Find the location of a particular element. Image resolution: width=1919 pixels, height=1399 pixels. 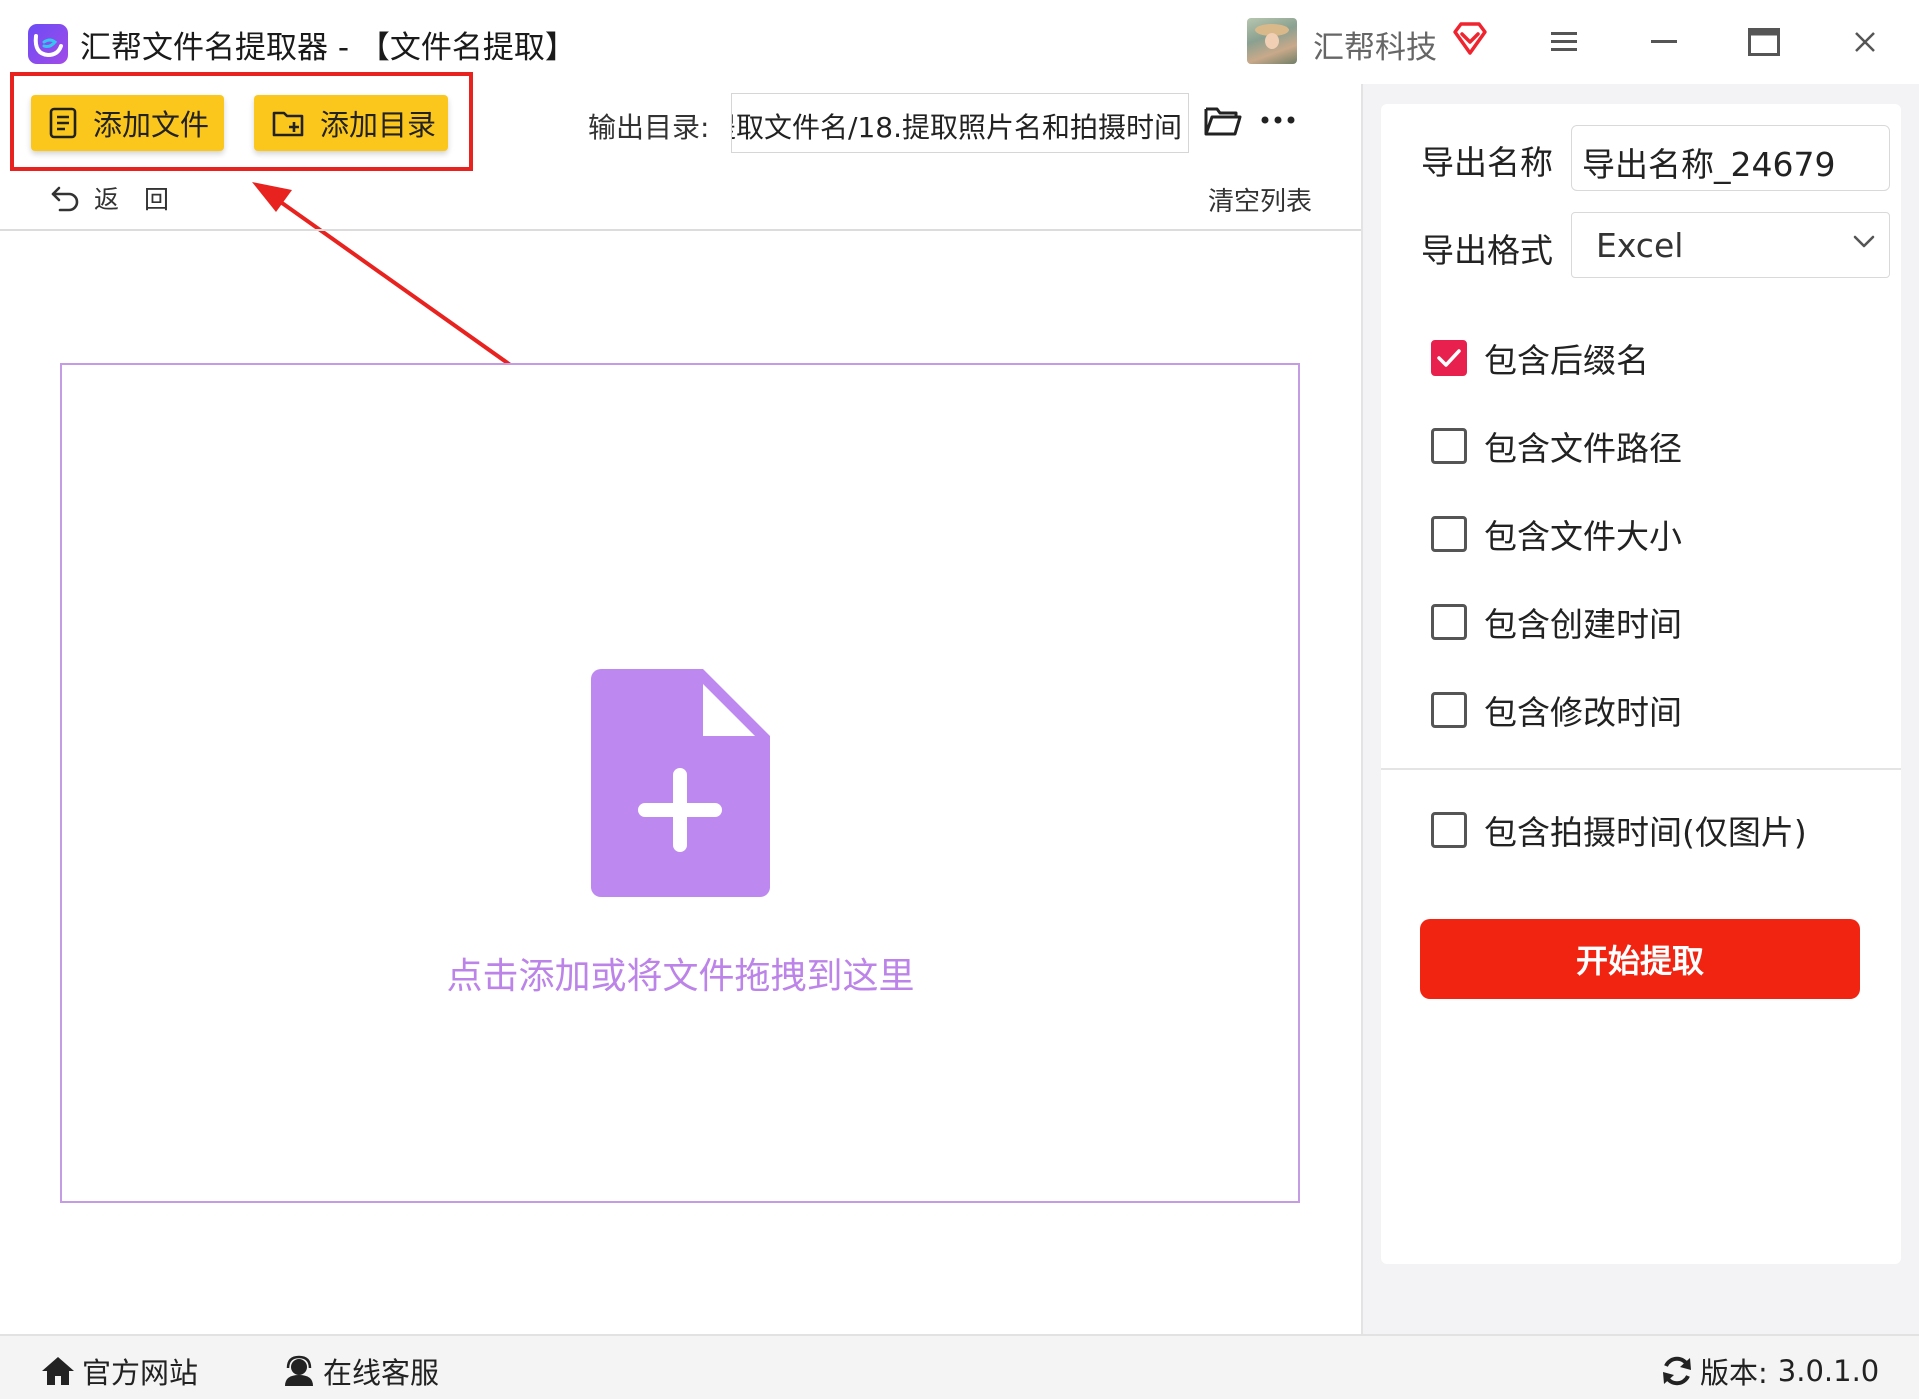

option-include-shot-time: 包含拍摄时间(仅图片) is located at coordinates (1619, 830).